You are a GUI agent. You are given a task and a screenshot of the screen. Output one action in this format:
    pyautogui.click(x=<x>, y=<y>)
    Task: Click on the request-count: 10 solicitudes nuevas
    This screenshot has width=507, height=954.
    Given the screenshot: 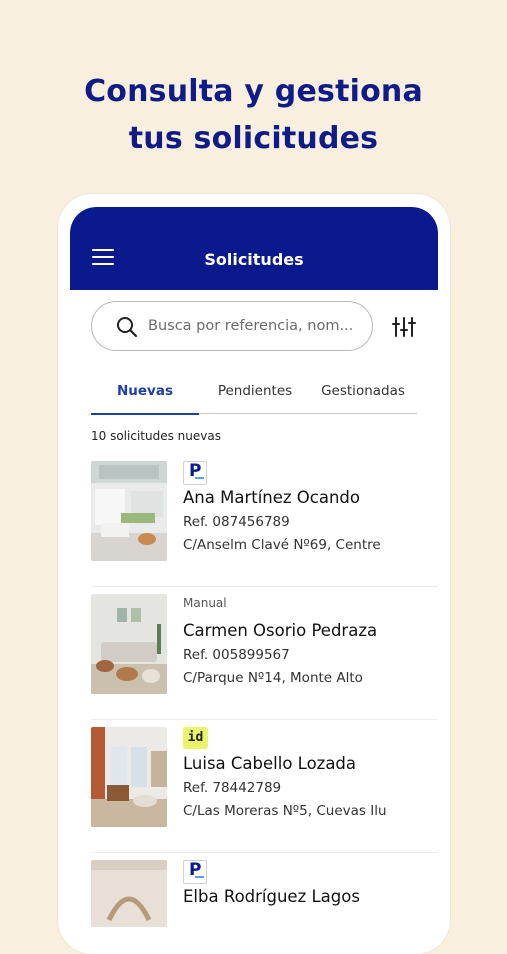 What is the action you would take?
    pyautogui.click(x=156, y=436)
    